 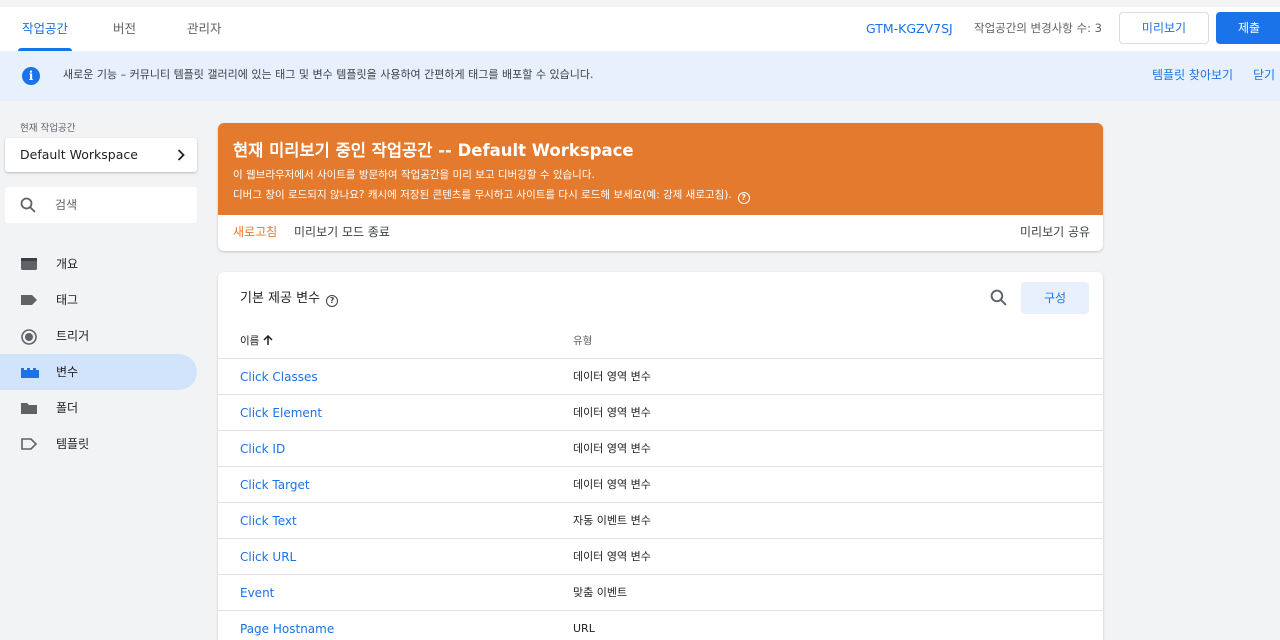 What do you see at coordinates (660, 520) in the screenshot?
I see `table-row: Click Text 자동 이벤트 변수` at bounding box center [660, 520].